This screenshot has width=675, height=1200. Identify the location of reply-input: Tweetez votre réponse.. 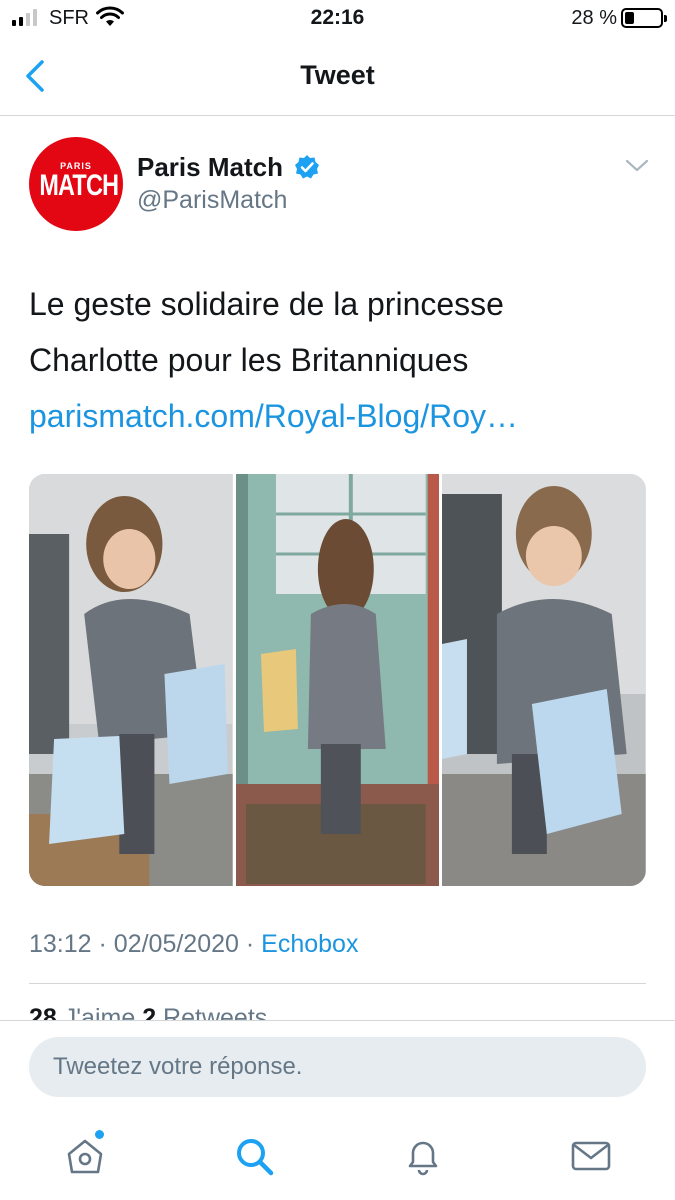
(337, 1067).